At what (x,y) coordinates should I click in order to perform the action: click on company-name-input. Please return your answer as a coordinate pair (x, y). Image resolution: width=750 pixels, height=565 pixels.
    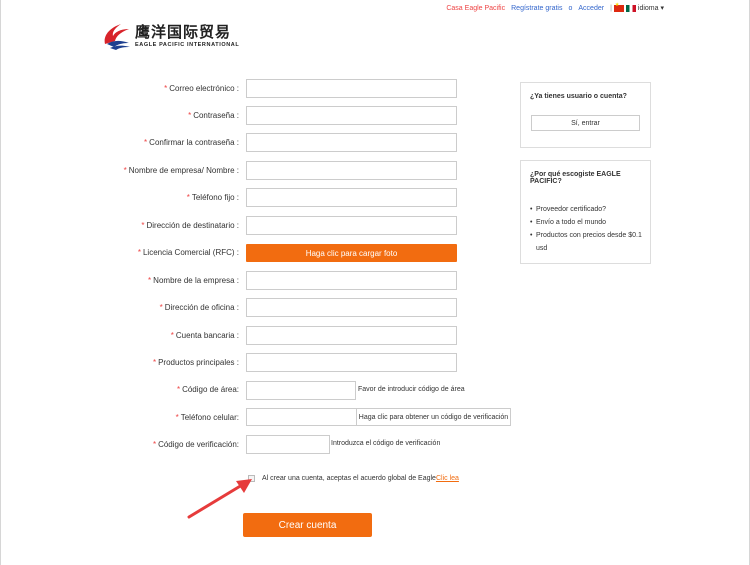
    Looking at the image, I should click on (351, 280).